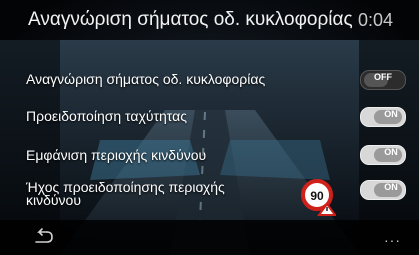 This screenshot has height=255, width=419. What do you see at coordinates (383, 190) in the screenshot?
I see `danger-zone-sound-toggle: ON` at bounding box center [383, 190].